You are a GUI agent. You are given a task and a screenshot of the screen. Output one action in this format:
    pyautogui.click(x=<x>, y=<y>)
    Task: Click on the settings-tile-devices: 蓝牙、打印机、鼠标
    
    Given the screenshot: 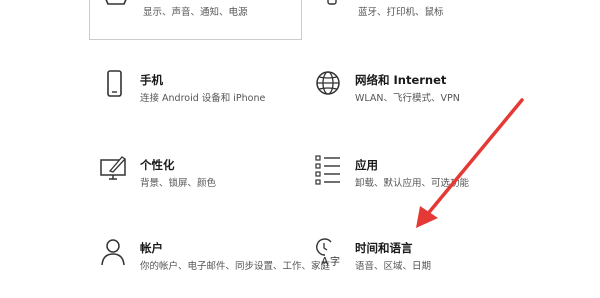 What is the action you would take?
    pyautogui.click(x=418, y=26)
    